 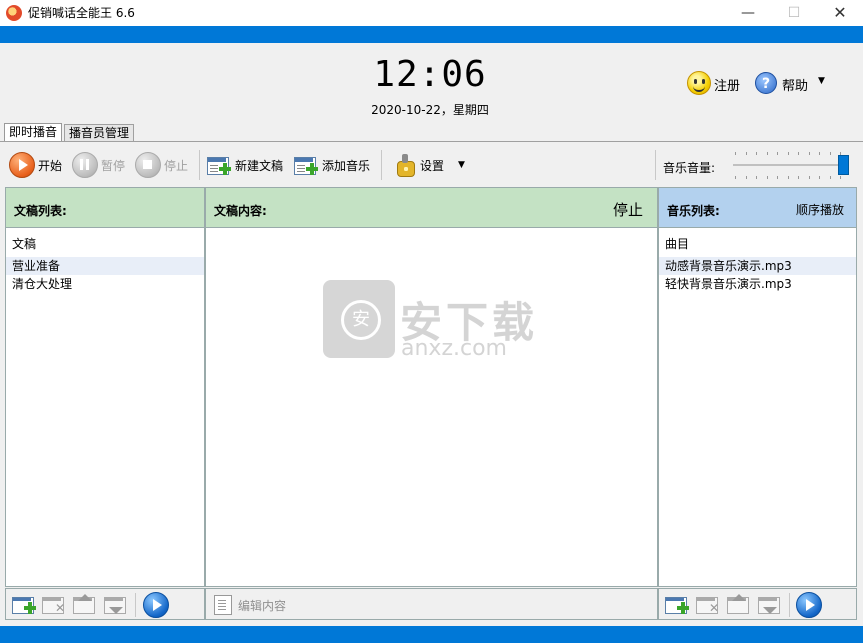 I want to click on start-button: 开始, so click(x=35, y=165).